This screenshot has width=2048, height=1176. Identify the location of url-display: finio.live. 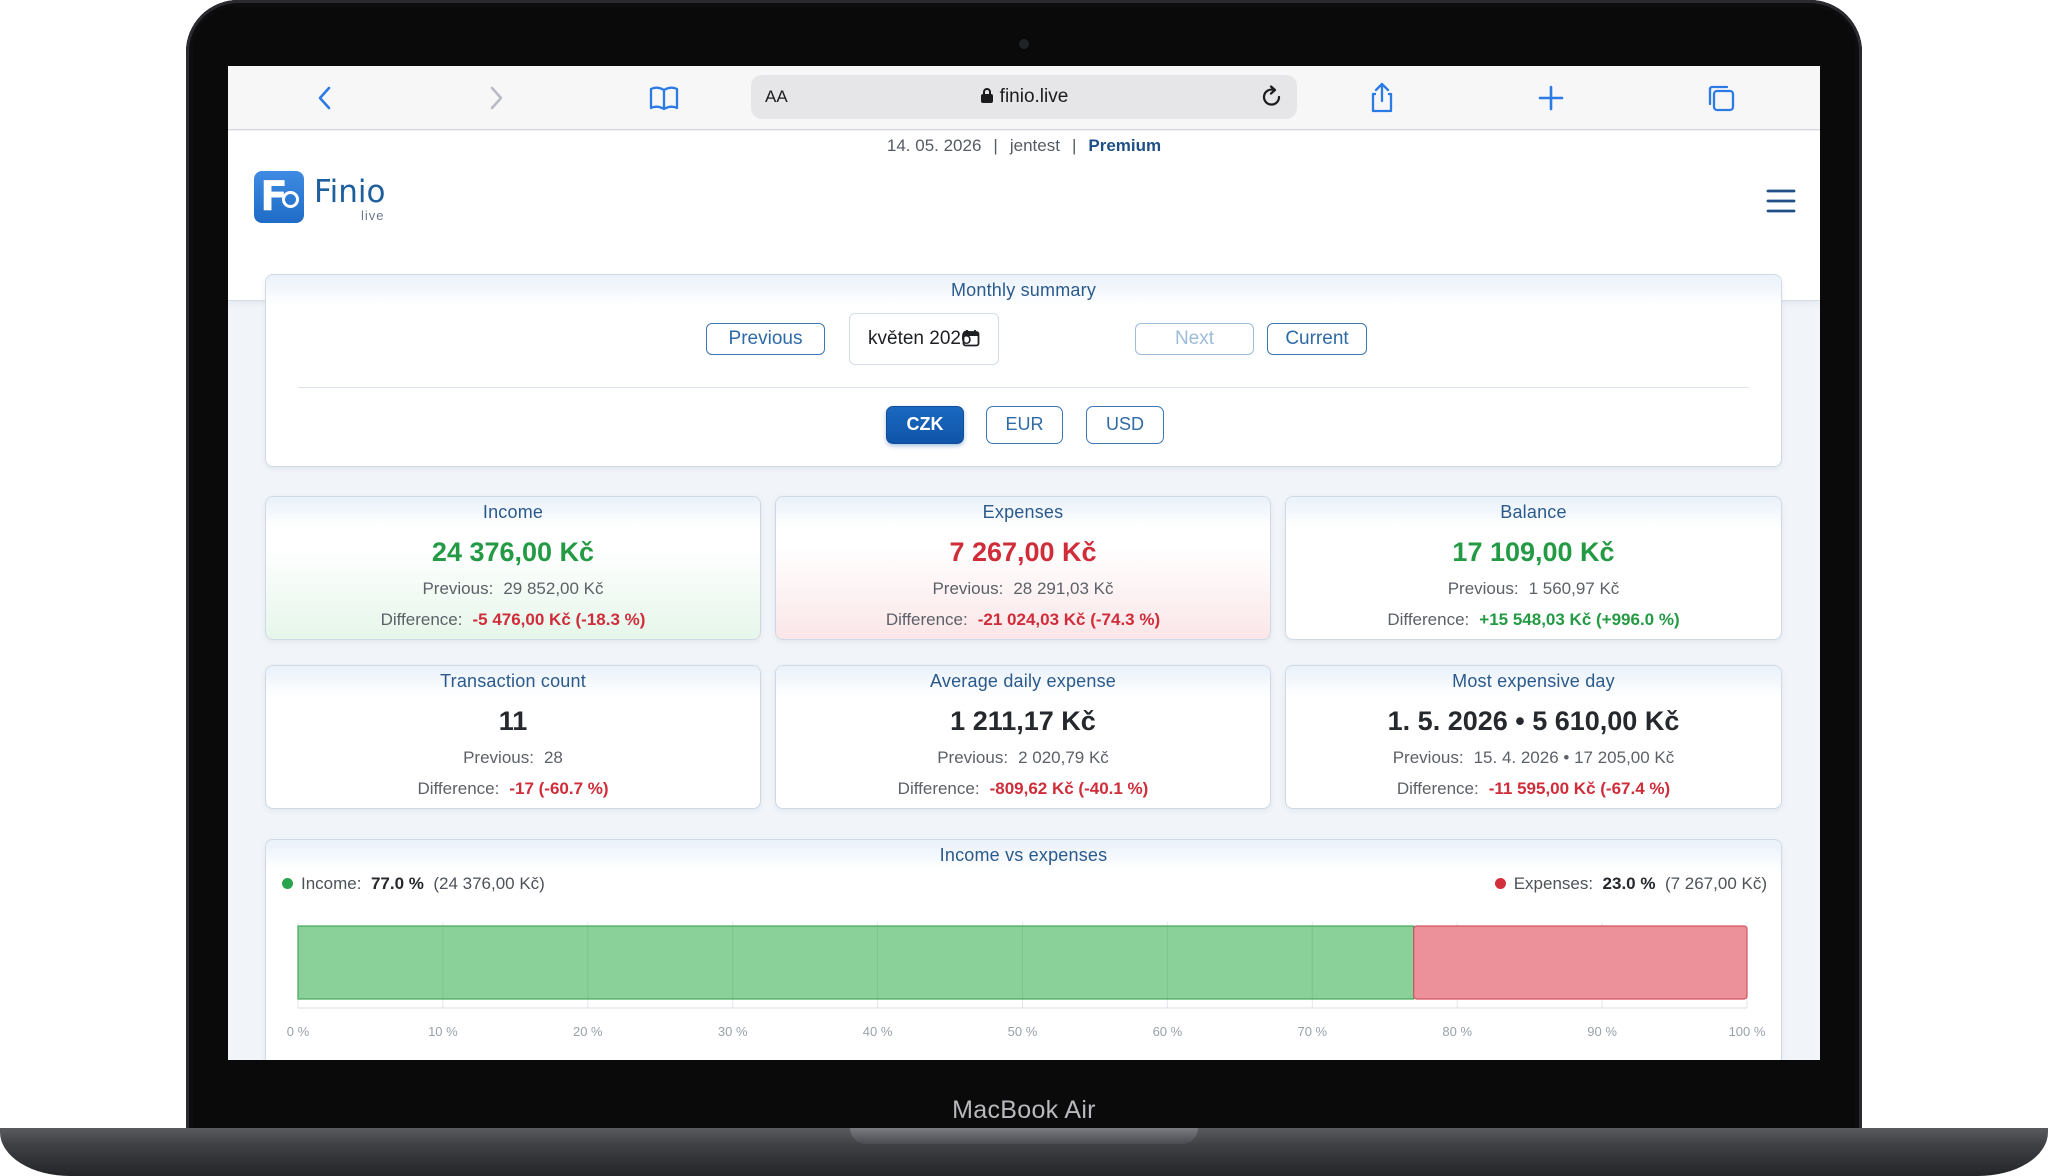
(1024, 97).